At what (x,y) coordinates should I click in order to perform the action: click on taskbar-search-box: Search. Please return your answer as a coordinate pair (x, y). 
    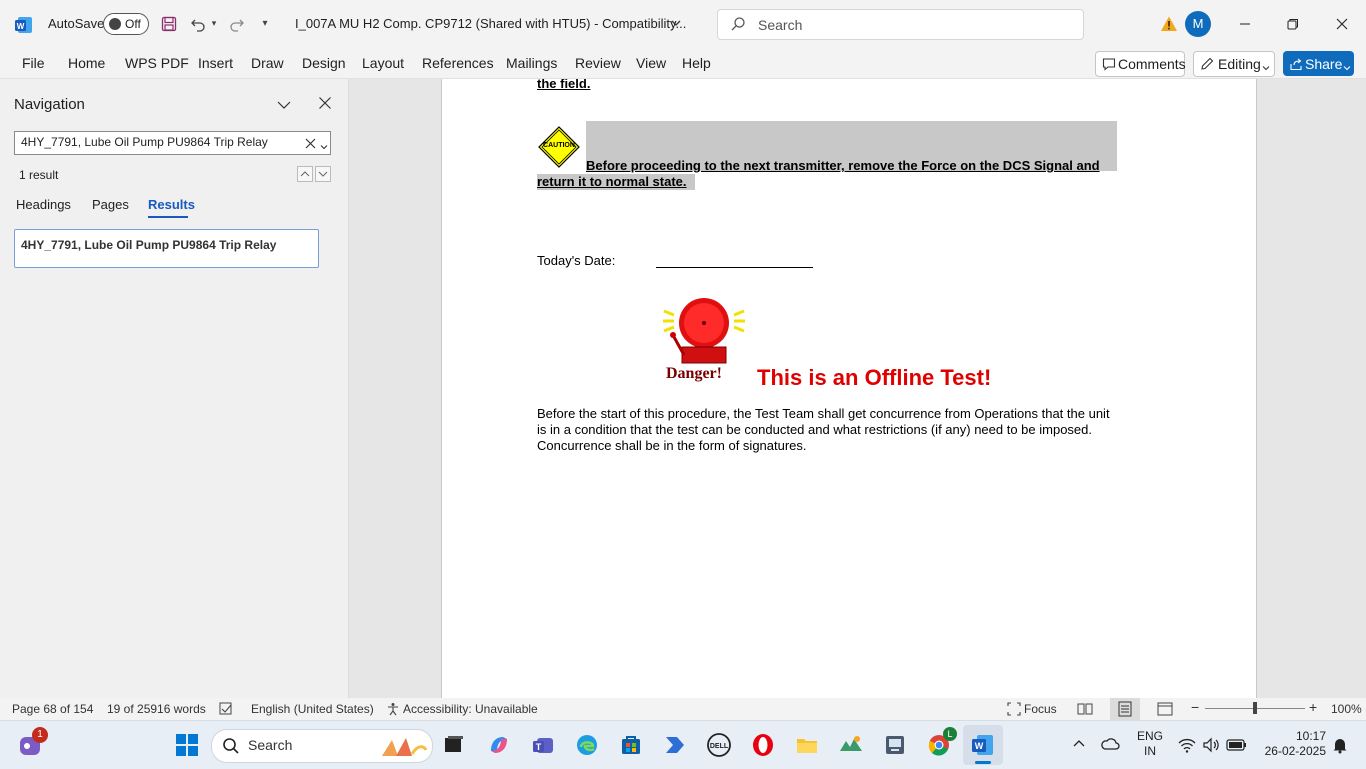
    Looking at the image, I should click on (322, 746).